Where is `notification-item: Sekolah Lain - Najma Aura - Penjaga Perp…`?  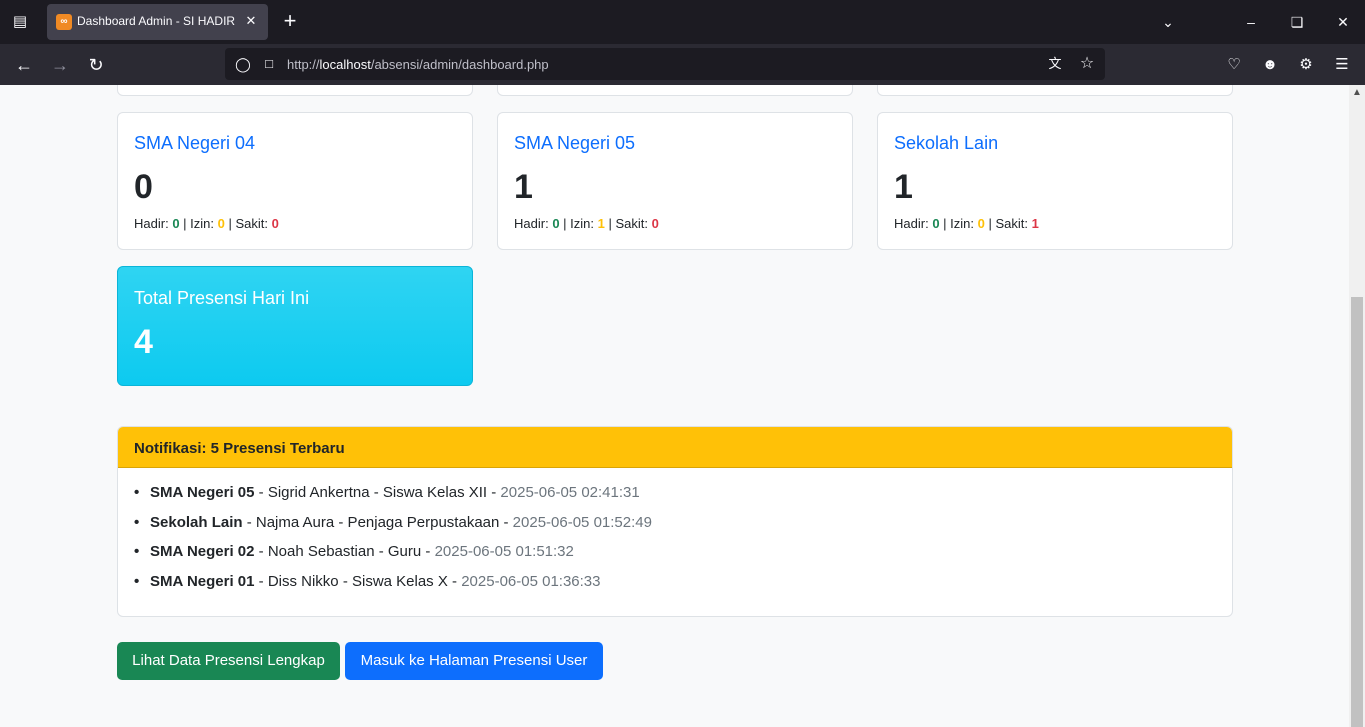 notification-item: Sekolah Lain - Najma Aura - Penjaga Perp… is located at coordinates (393, 529).